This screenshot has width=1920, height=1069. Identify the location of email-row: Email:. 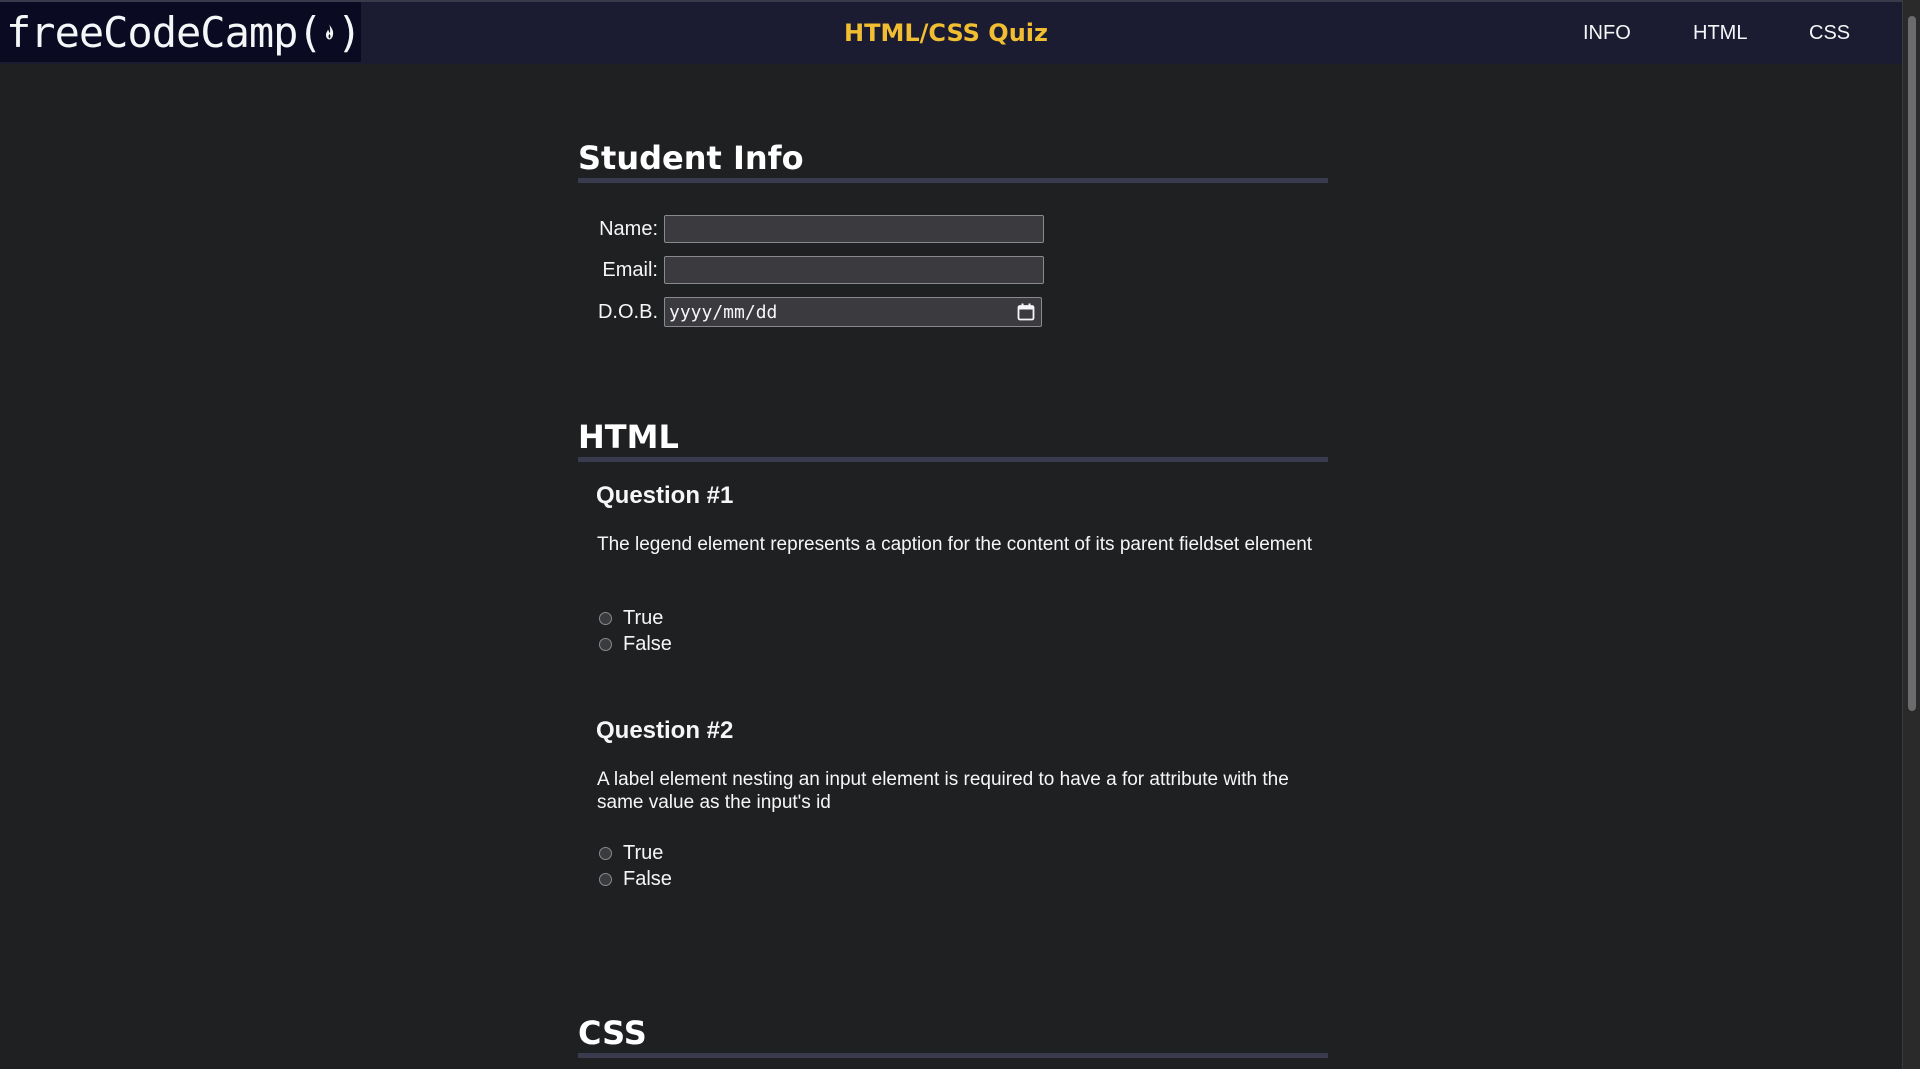
(811, 270).